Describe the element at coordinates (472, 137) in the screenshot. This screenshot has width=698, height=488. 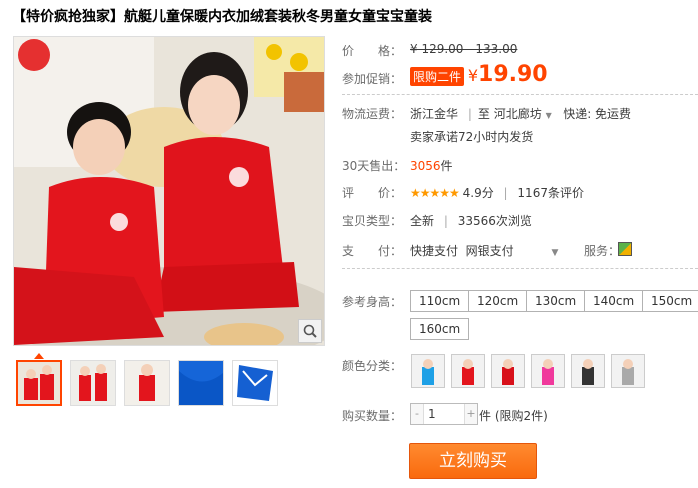
I see `ship-promise: 卖家承诺72小时内发货` at that location.